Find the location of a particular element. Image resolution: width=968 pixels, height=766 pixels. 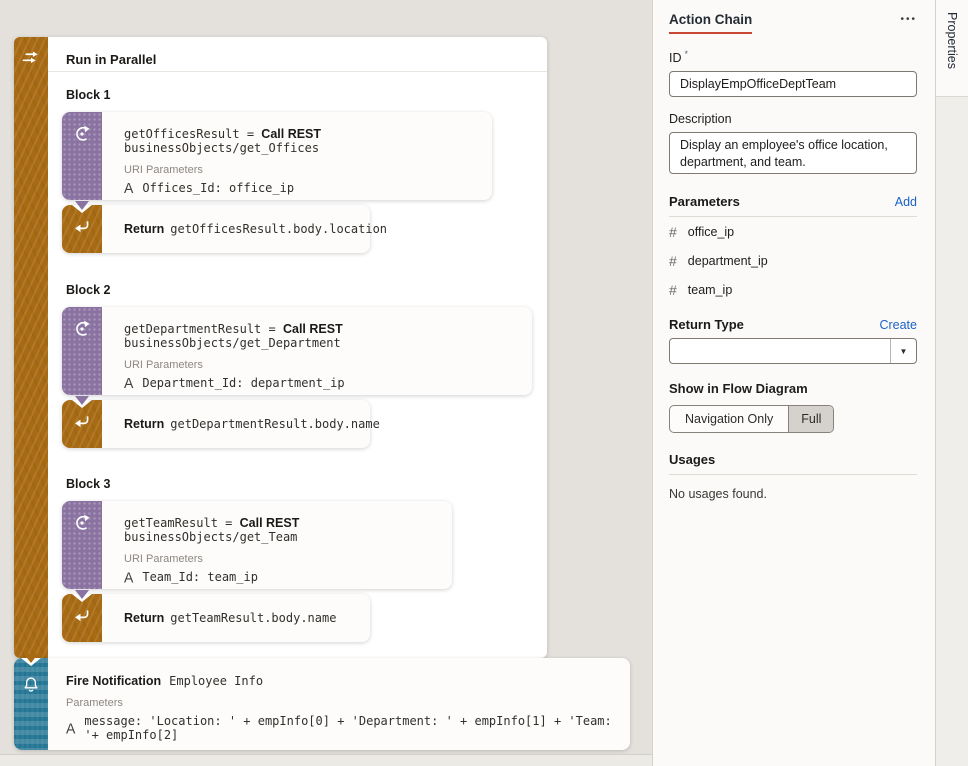

parameters-section-title: Parameters is located at coordinates (704, 202).